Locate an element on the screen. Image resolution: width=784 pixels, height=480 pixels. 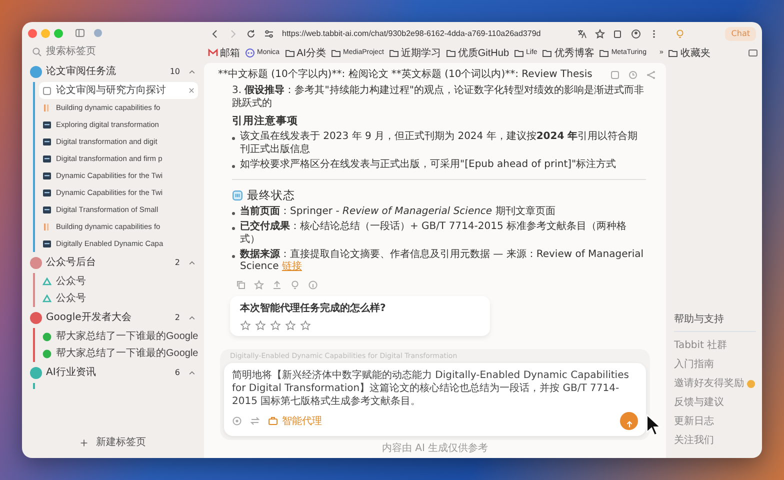
maximize-window-button is located at coordinates (58, 33).